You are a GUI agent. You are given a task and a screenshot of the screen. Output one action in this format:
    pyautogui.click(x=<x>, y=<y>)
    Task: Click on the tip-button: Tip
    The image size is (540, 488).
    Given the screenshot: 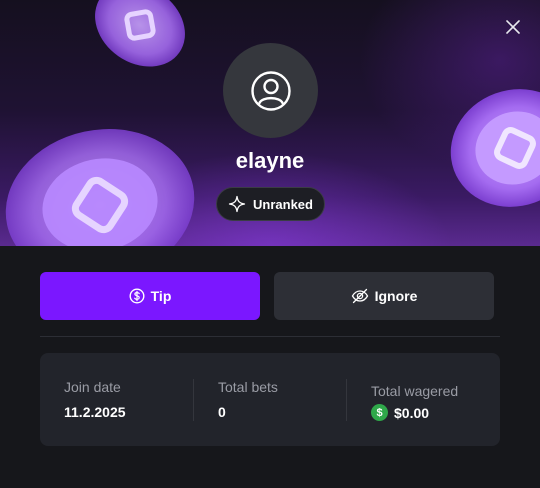 What is the action you would take?
    pyautogui.click(x=150, y=296)
    